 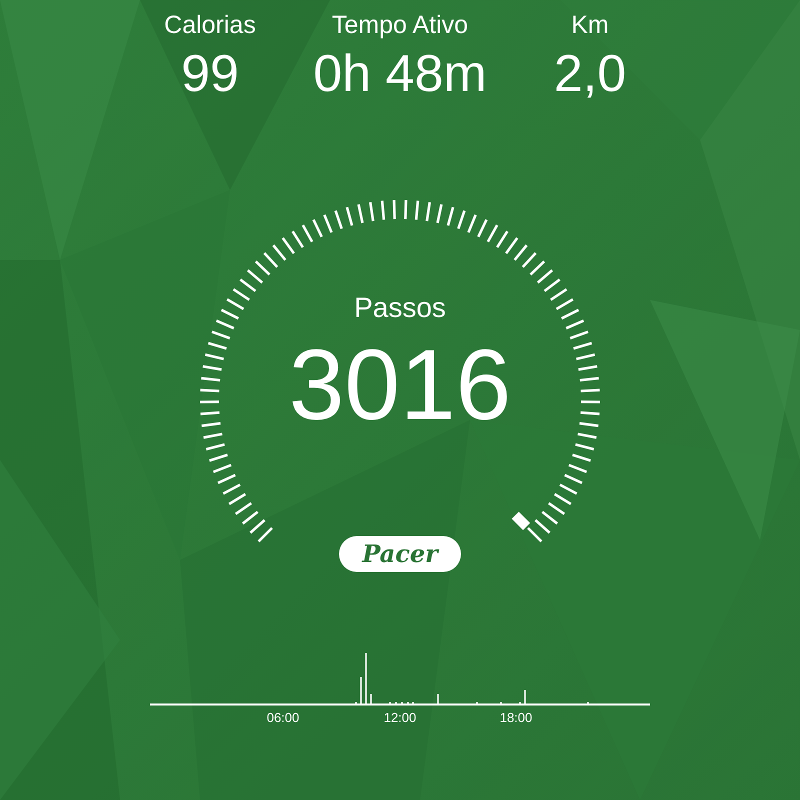 What do you see at coordinates (400, 718) in the screenshot?
I see `time-label: 12:00` at bounding box center [400, 718].